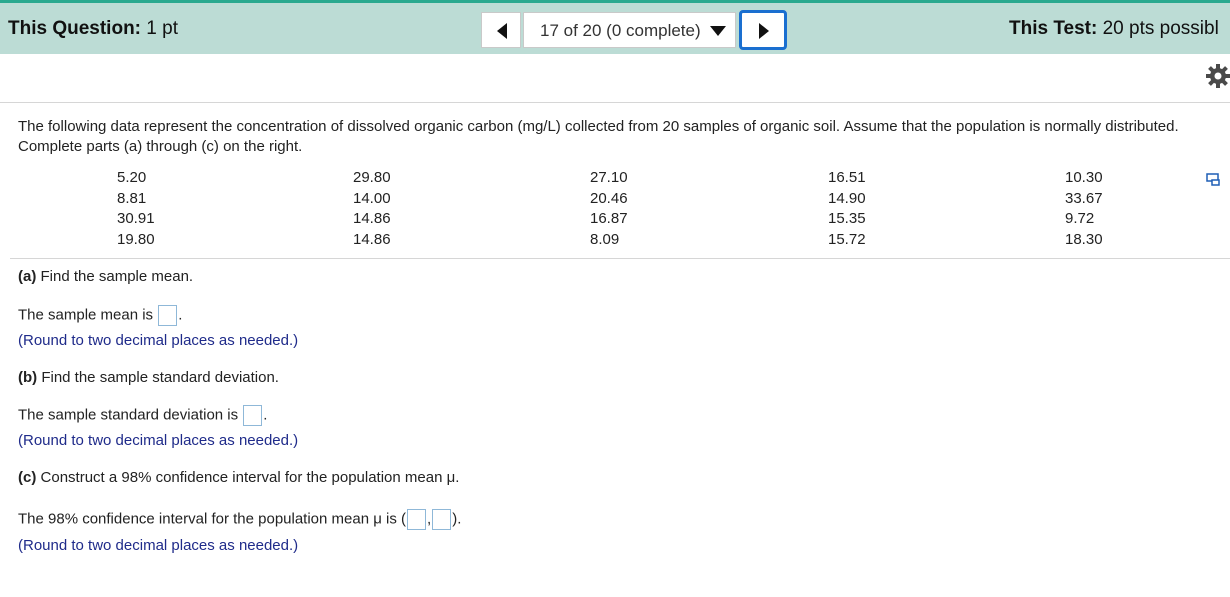 The image size is (1230, 597). Describe the element at coordinates (158, 340) in the screenshot. I see `part-a-hint: (Round to two decimal places as needed.)` at that location.